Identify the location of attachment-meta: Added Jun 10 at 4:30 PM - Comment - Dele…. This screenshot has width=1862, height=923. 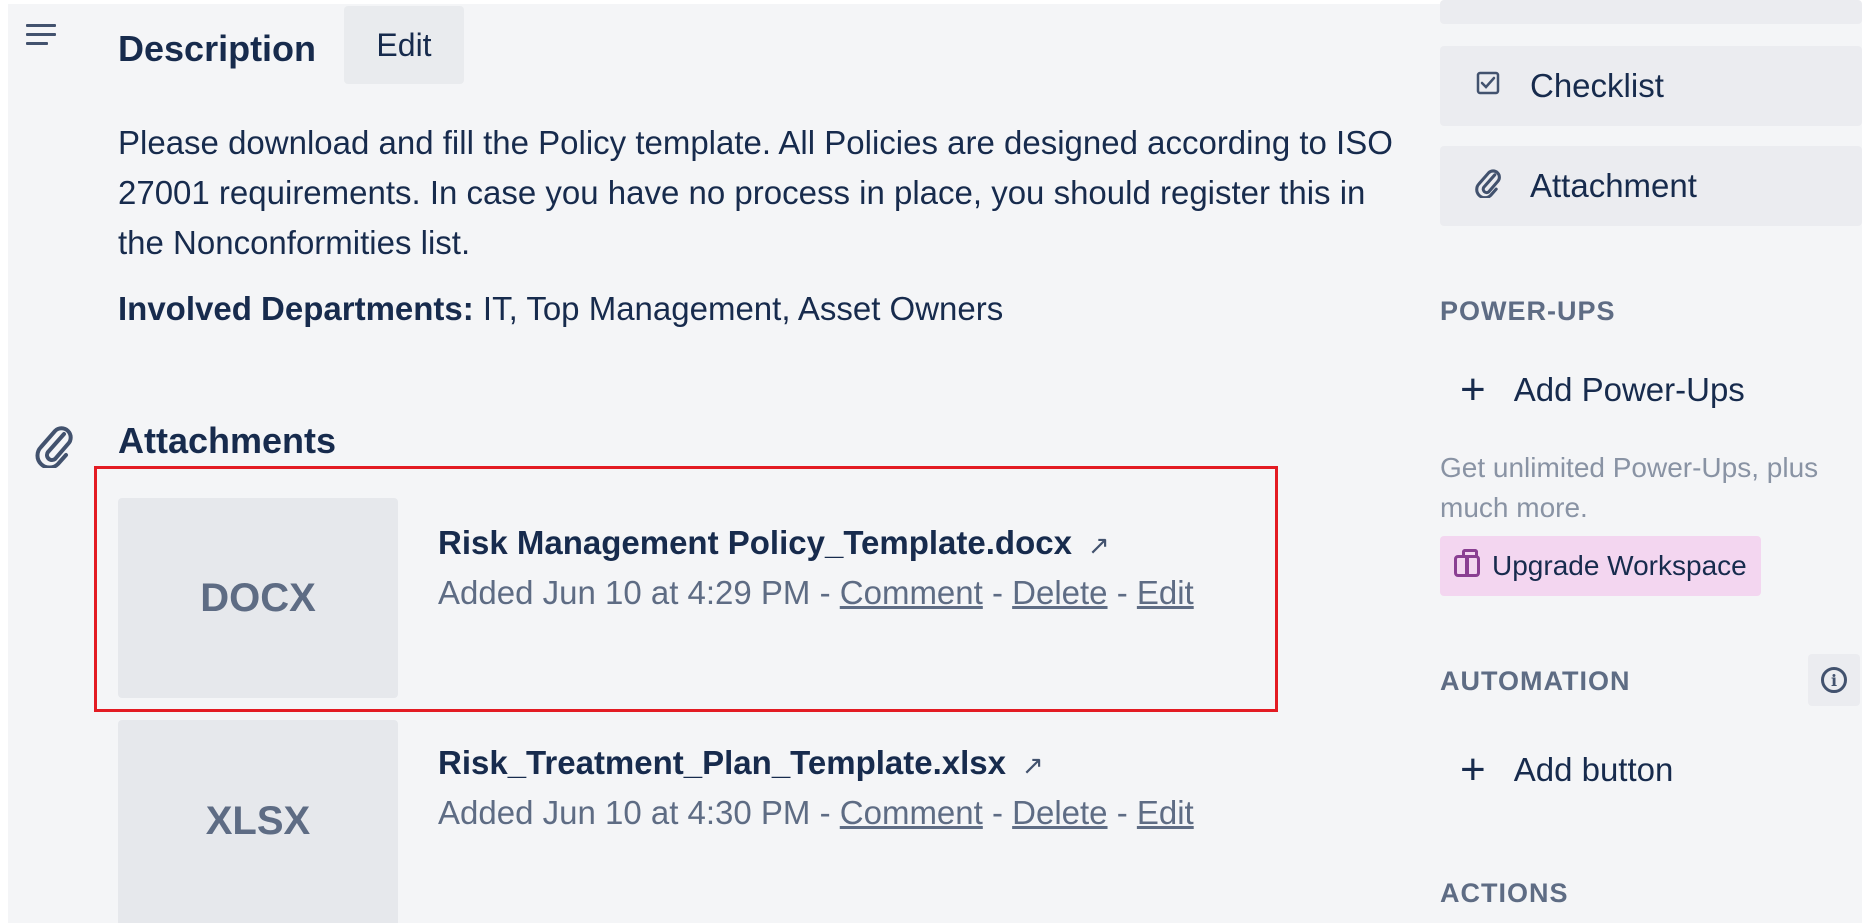
(816, 813).